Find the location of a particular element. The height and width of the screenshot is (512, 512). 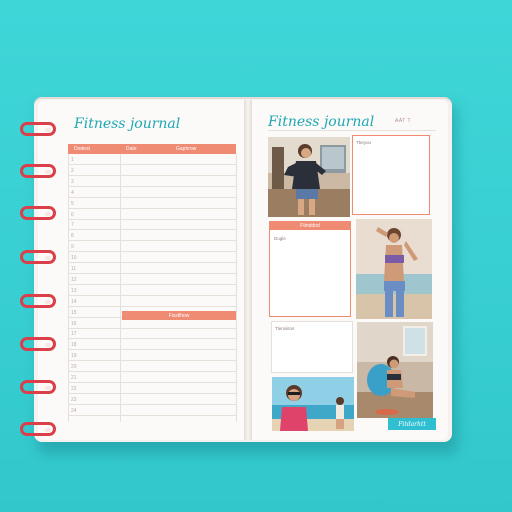

table-header: Dodest Date Gaphrow is located at coordinates (152, 149).